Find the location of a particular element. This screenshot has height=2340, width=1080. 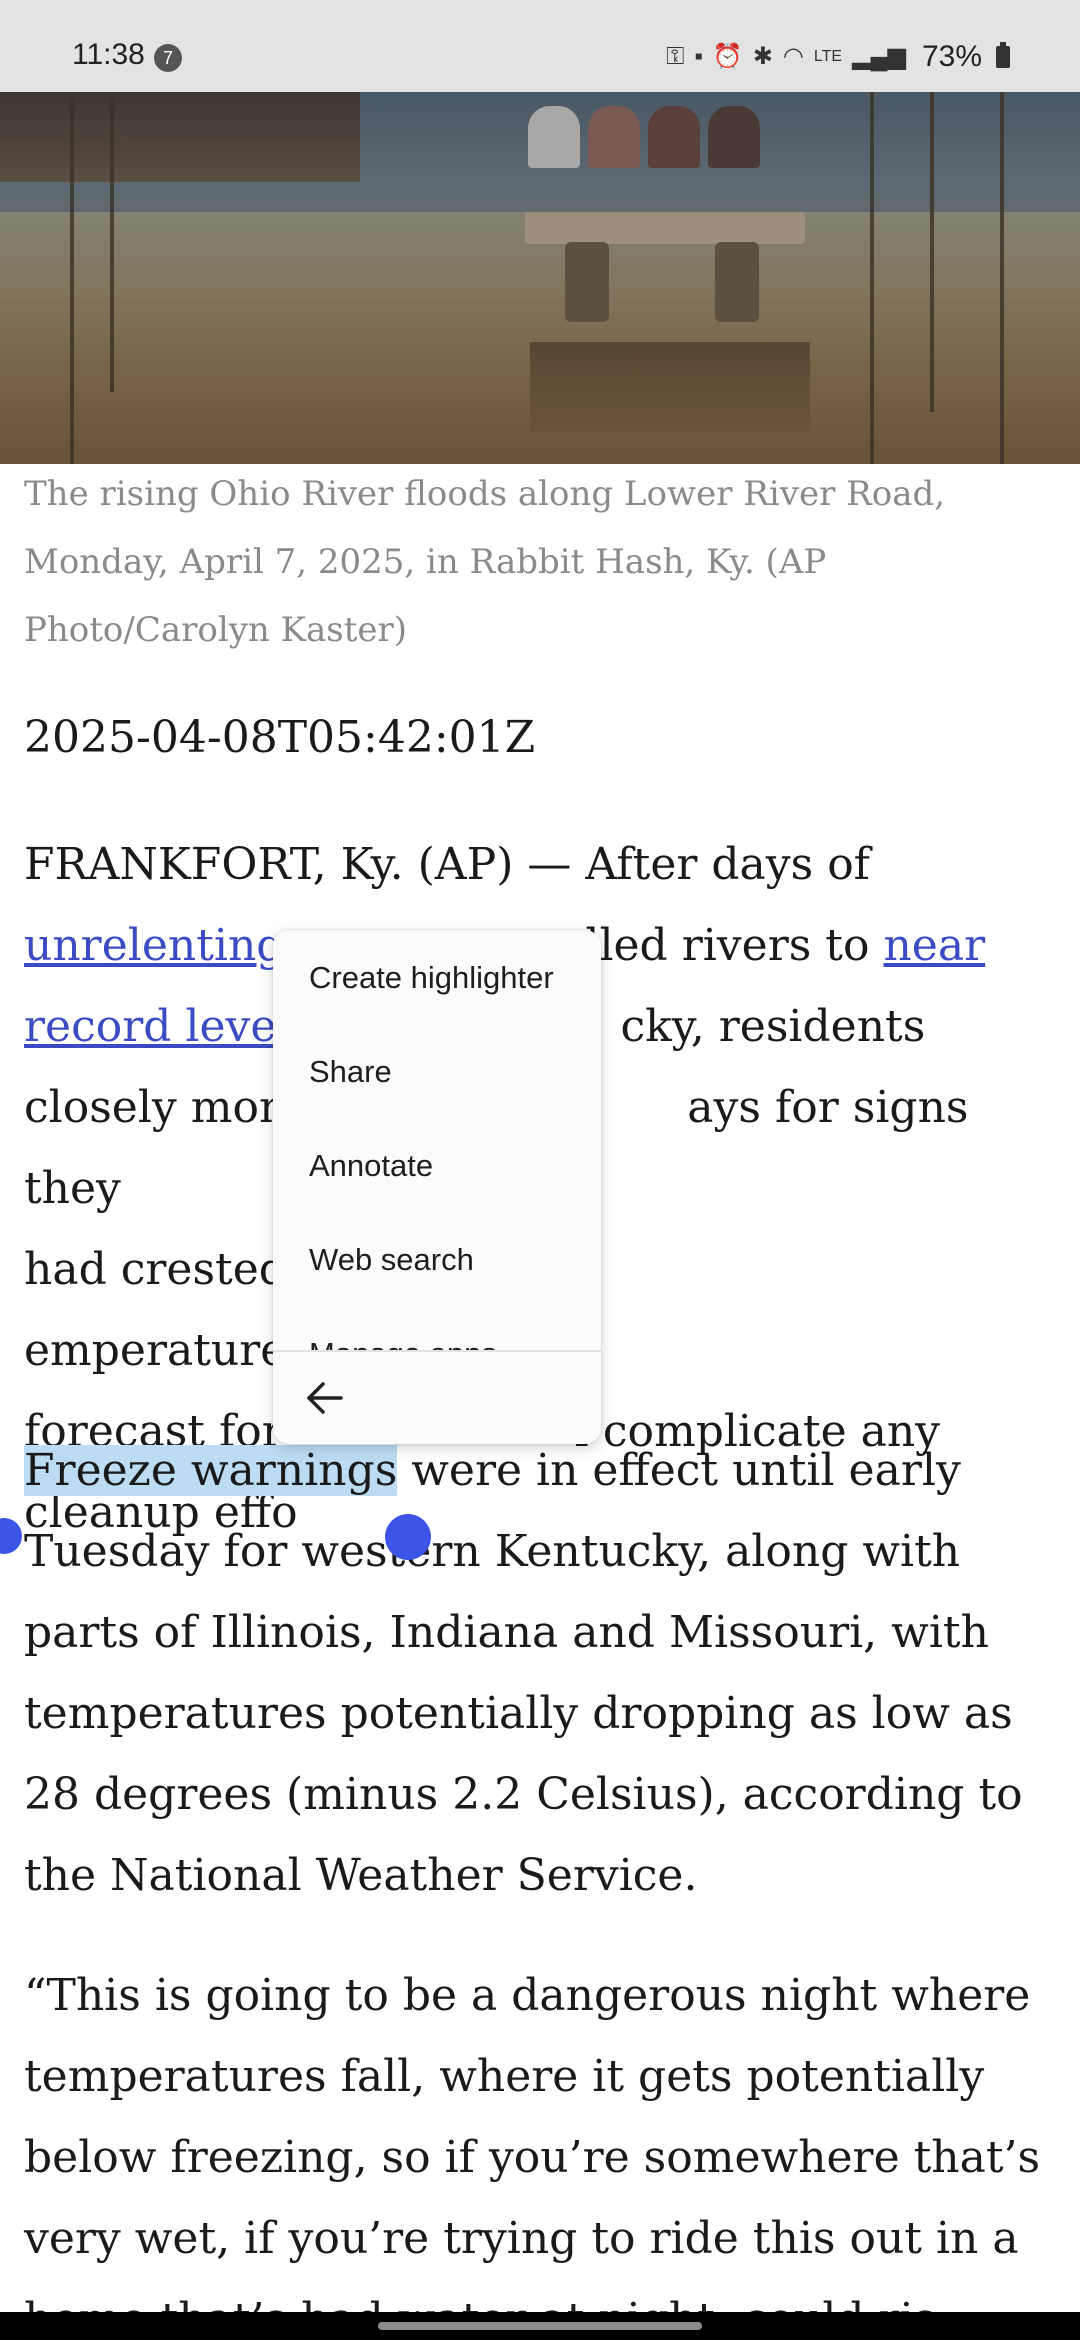

link-record-level: record level is located at coordinates (157, 1026).